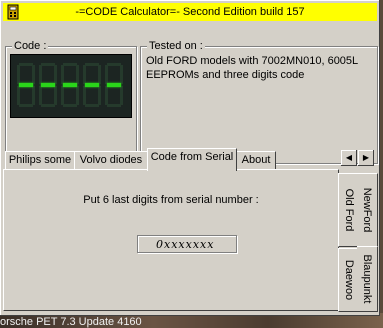  I want to click on arrow-right-icon: ▶, so click(366, 157).